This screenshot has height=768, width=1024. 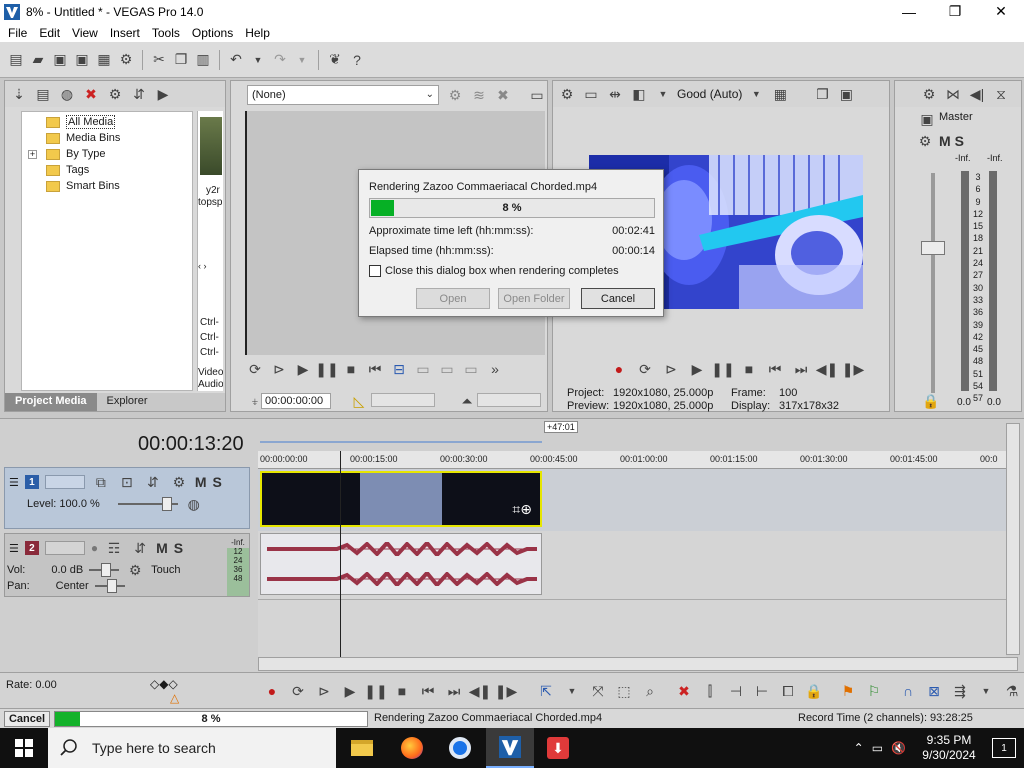 I want to click on overwrite-icon: ▭, so click(x=423, y=369).